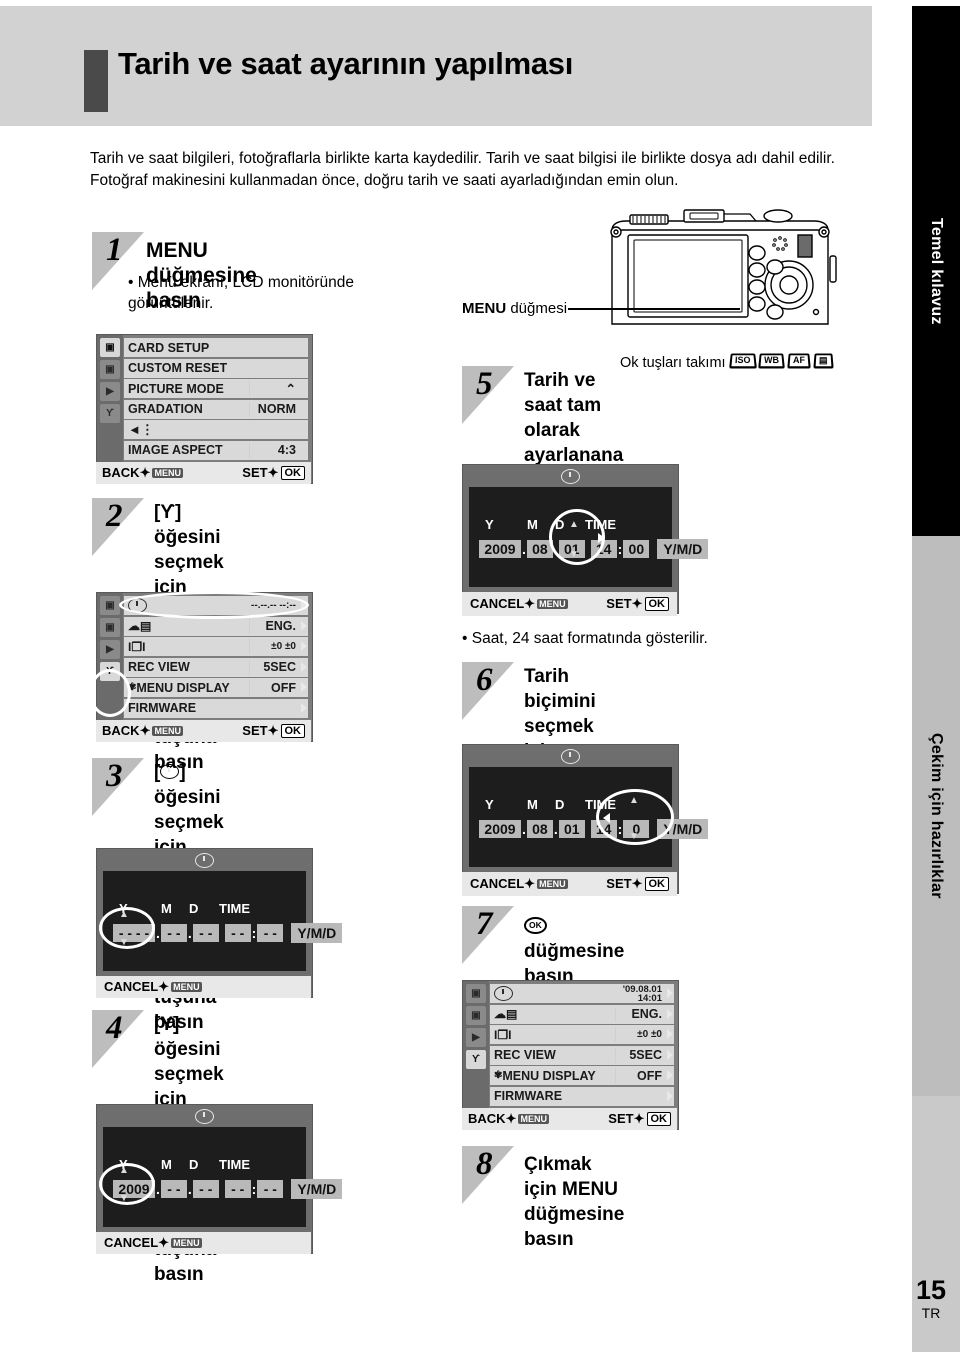 The height and width of the screenshot is (1352, 960). What do you see at coordinates (96, 81) in the screenshot?
I see `title-accent-bar` at bounding box center [96, 81].